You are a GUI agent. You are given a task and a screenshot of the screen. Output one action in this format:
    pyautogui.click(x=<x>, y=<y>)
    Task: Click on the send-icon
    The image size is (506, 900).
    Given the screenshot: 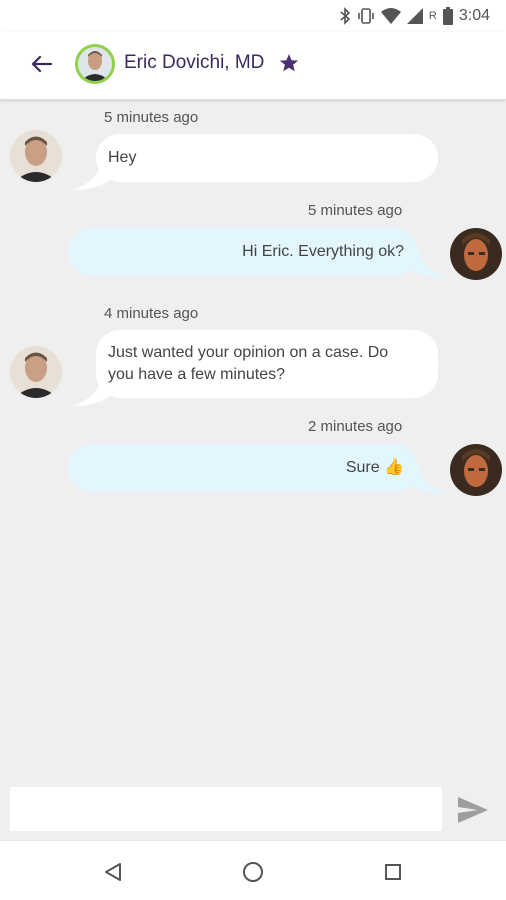 What is the action you would take?
    pyautogui.click(x=473, y=810)
    